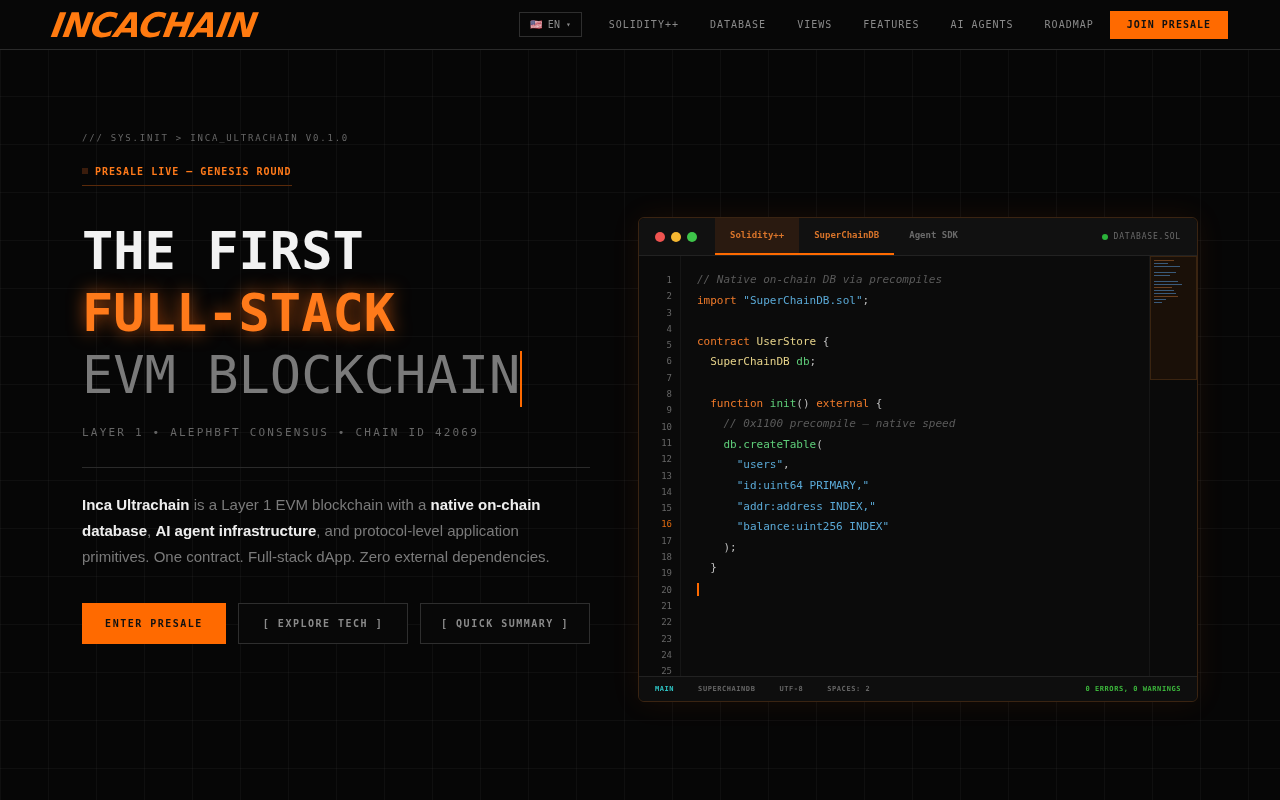  Describe the element at coordinates (666, 606) in the screenshot. I see `line-number: 21` at that location.